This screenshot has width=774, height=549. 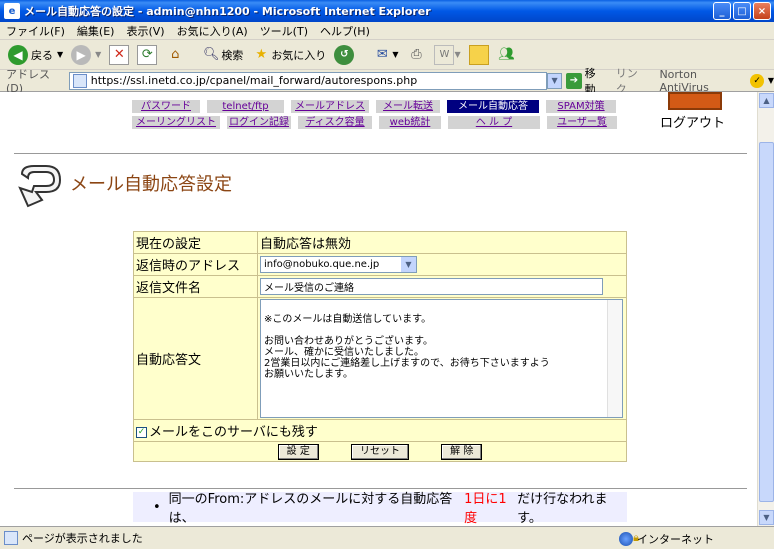 What do you see at coordinates (766, 100) in the screenshot?
I see `scroll-up-icon: ▲` at bounding box center [766, 100].